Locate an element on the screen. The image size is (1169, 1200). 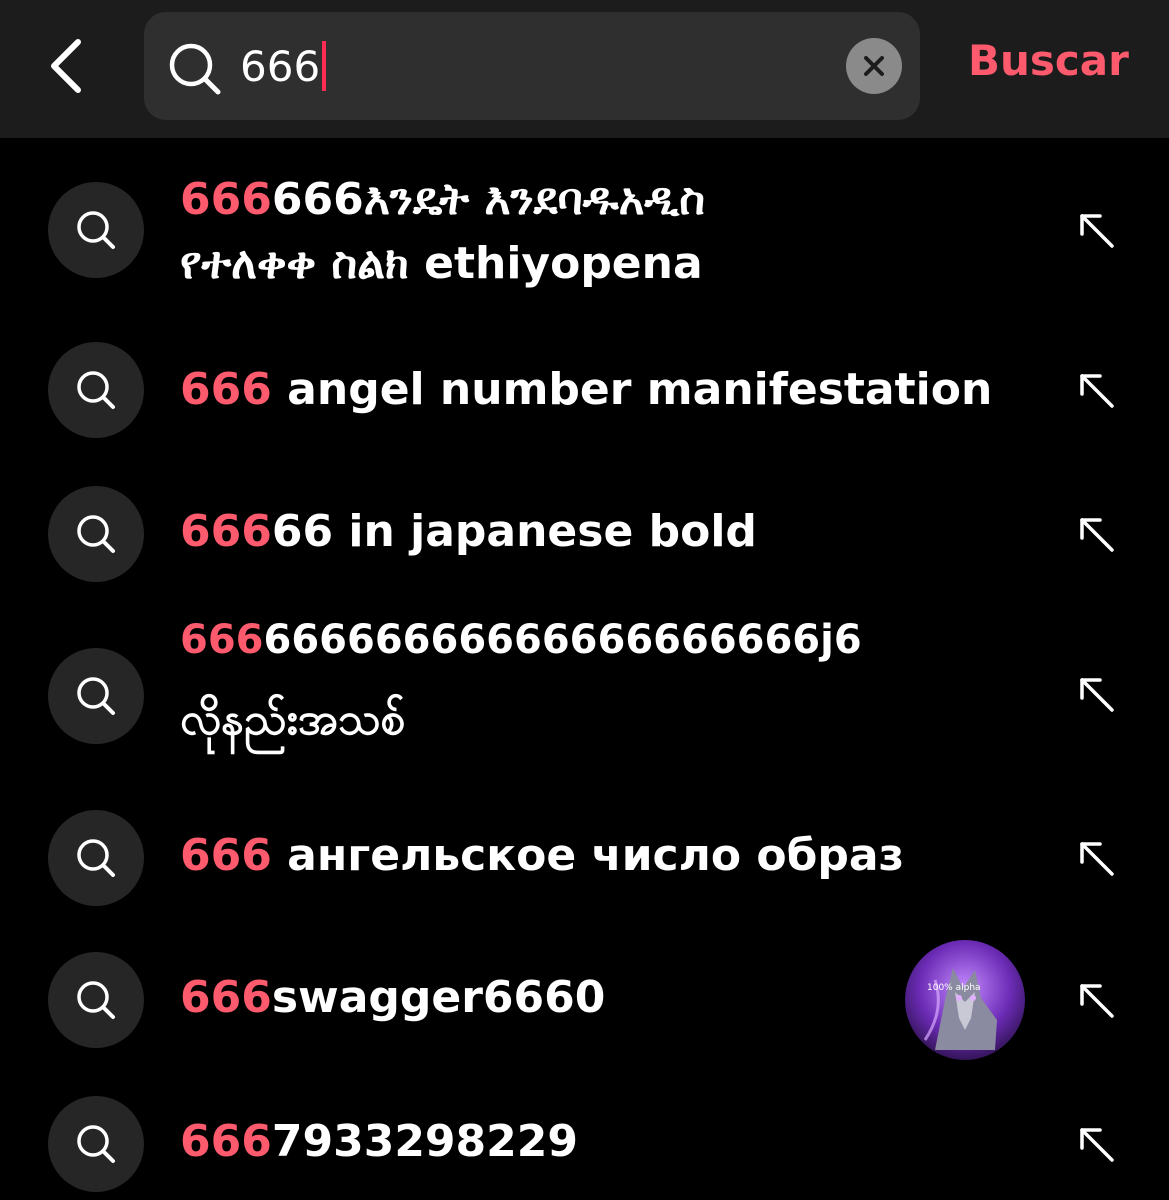
suggestion-rest: ангельское число образ is located at coordinates (588, 855).